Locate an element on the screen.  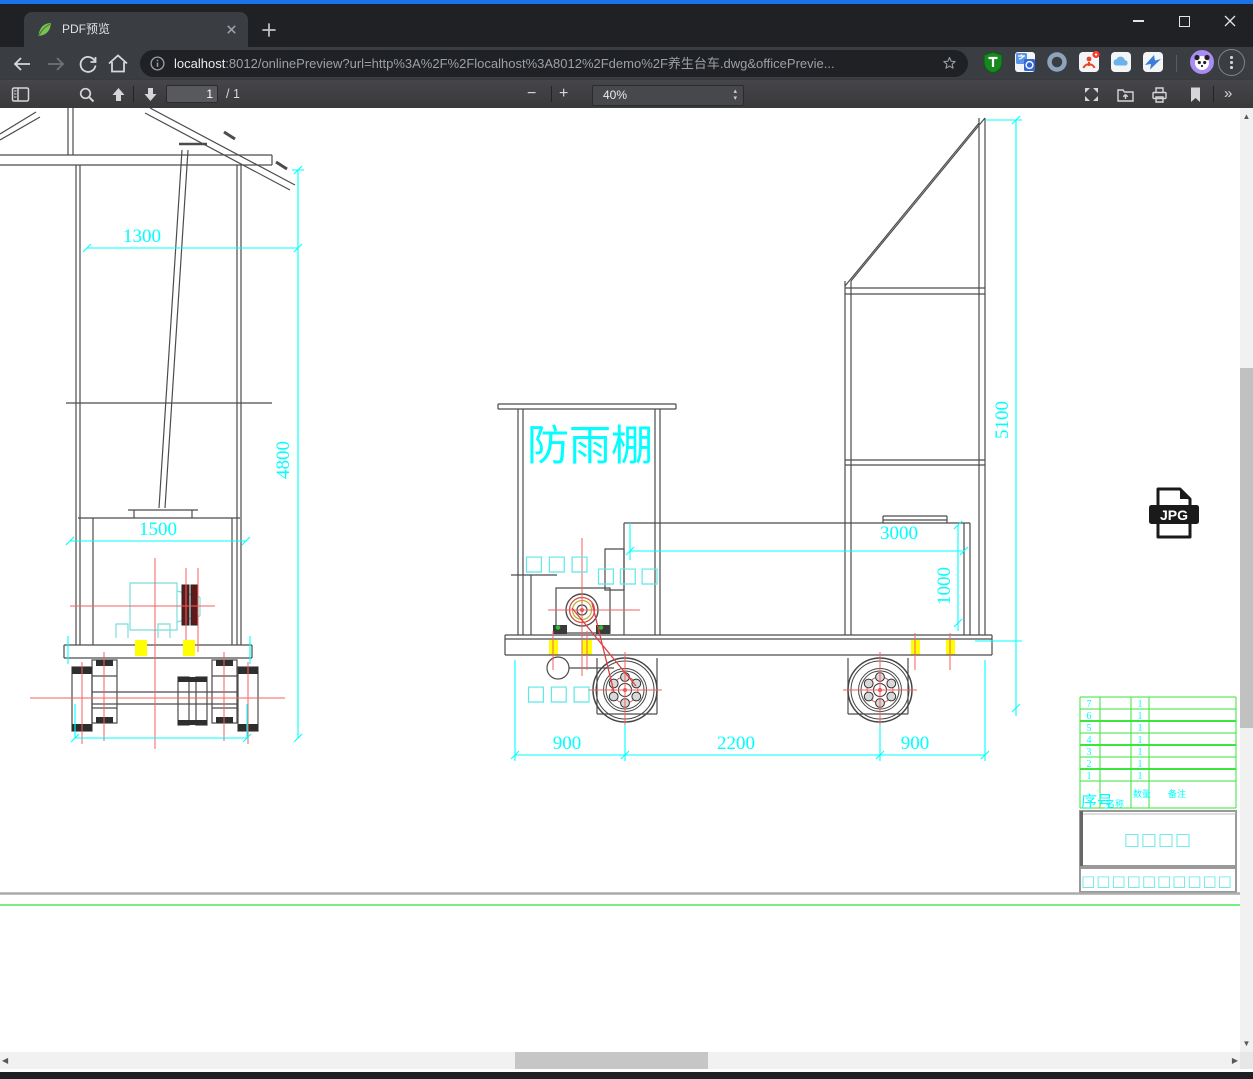
bom-no: 5 is located at coordinates (1089, 728).